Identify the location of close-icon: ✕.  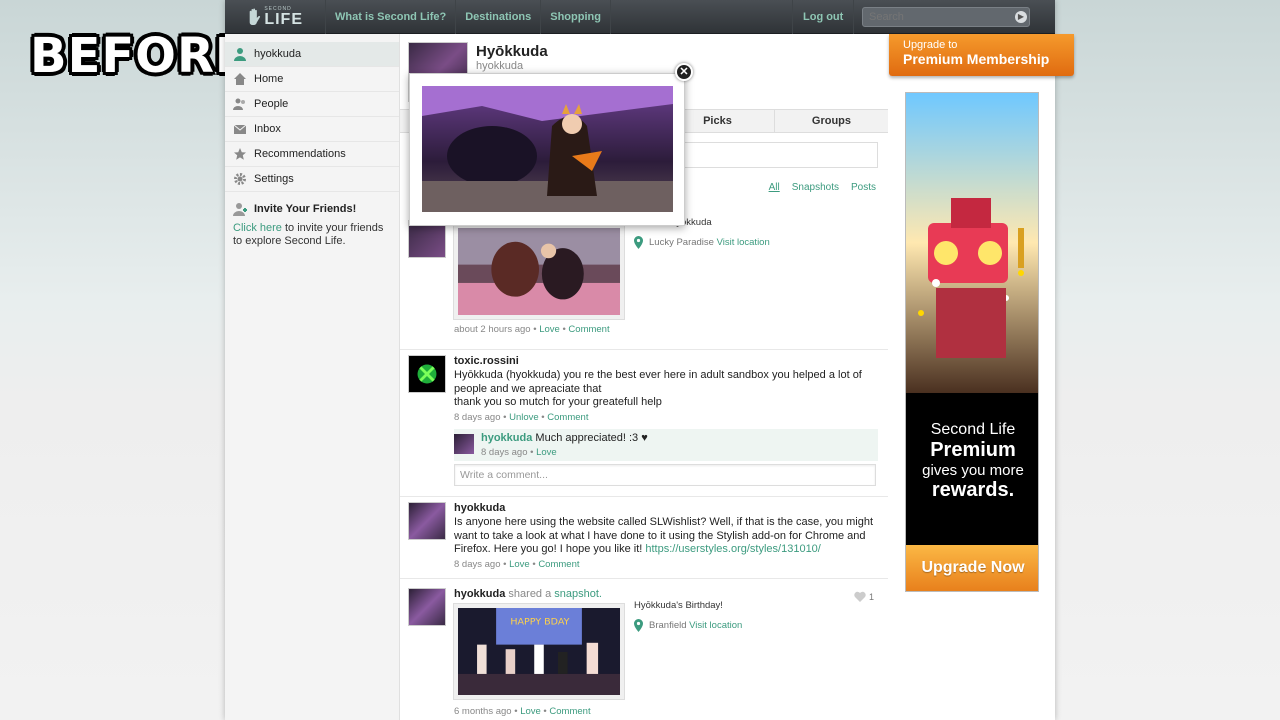
(684, 72).